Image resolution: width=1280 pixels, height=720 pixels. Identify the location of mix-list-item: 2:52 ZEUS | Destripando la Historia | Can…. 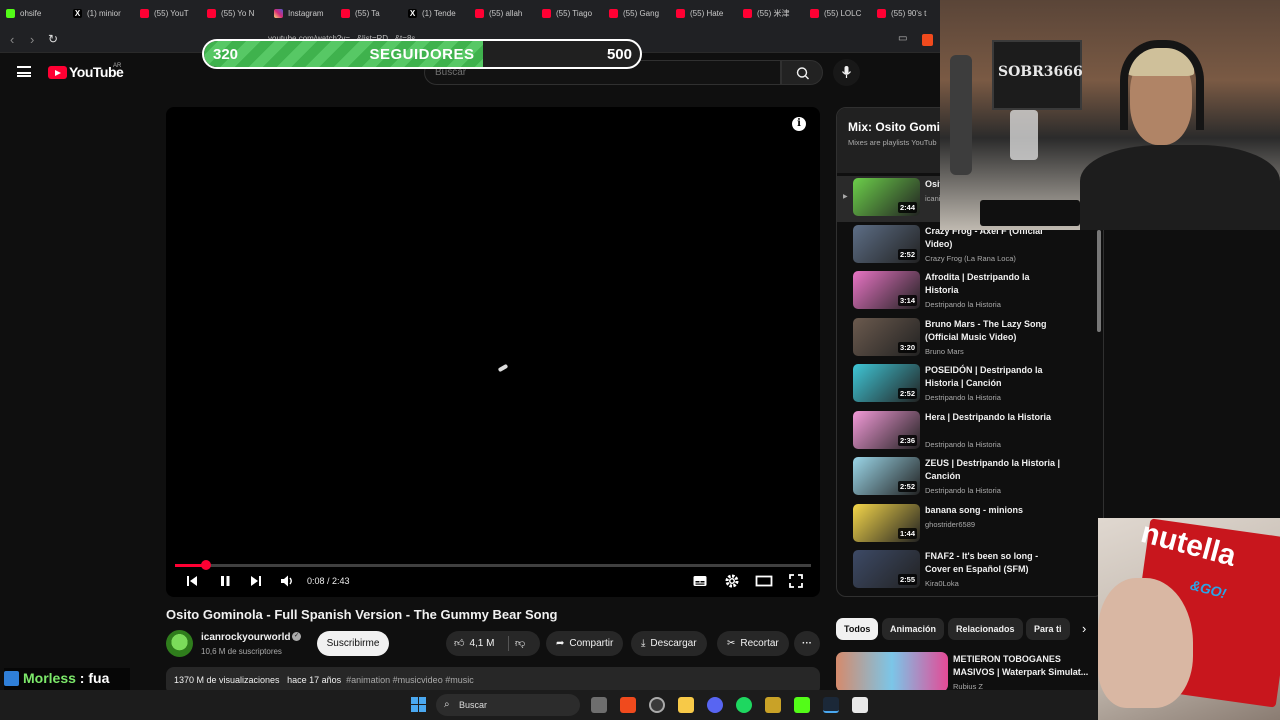
(970, 478).